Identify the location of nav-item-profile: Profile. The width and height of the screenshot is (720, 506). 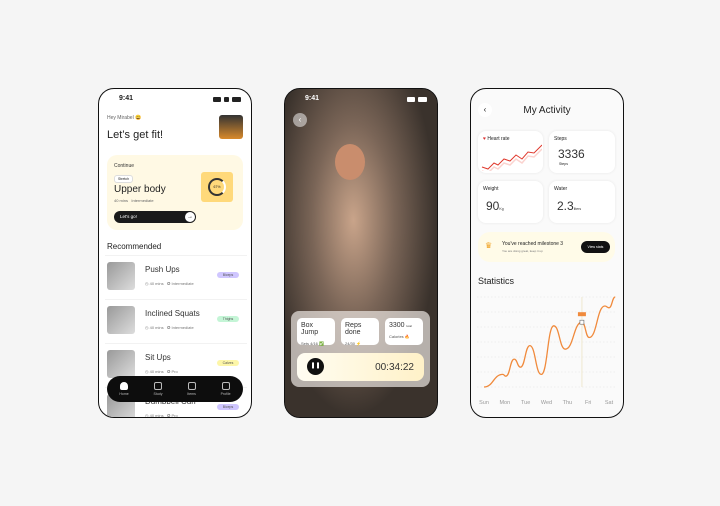
(226, 389).